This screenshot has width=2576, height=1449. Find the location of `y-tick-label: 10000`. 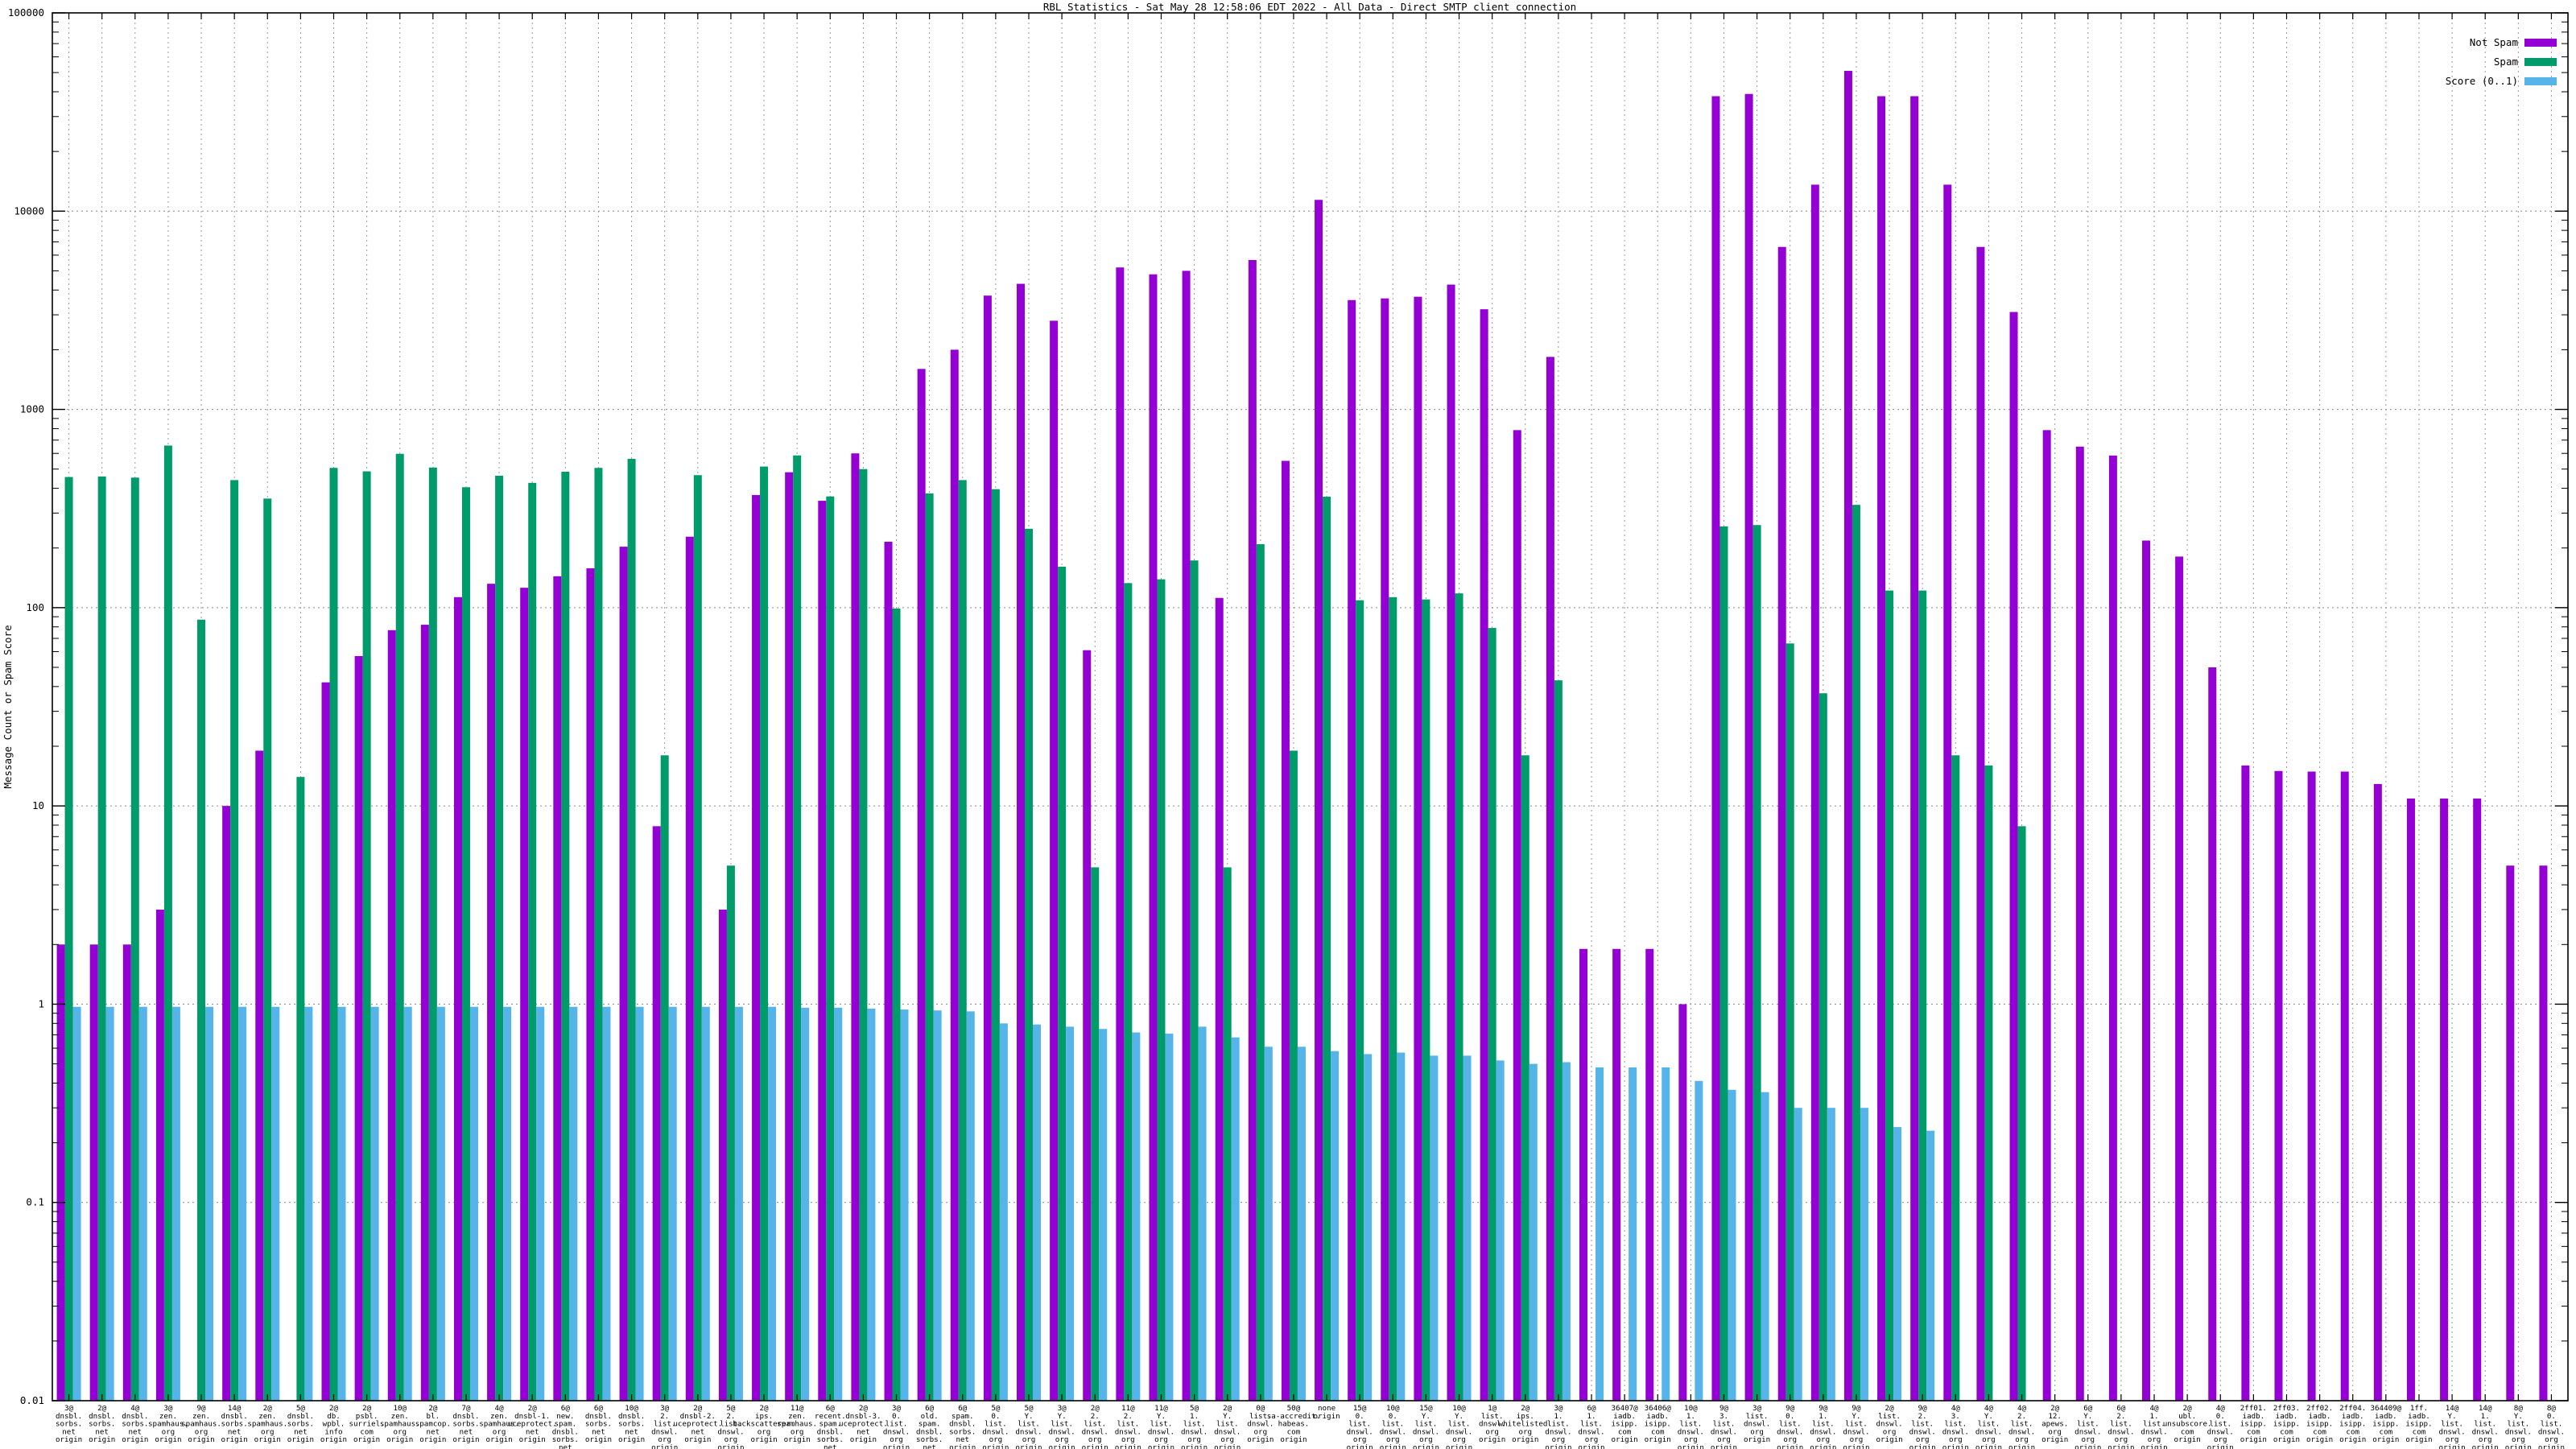

y-tick-label: 10000 is located at coordinates (29, 211).